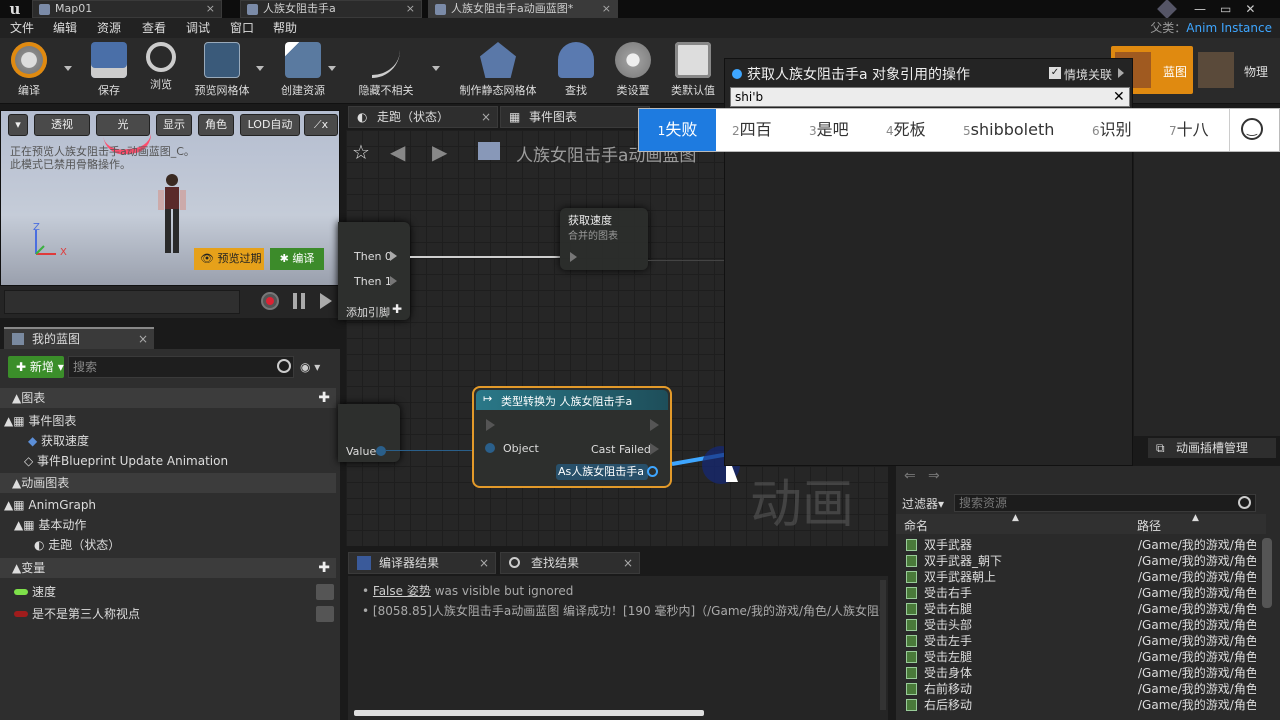  Describe the element at coordinates (285, 28) in the screenshot. I see `menu-help: 帮助` at that location.